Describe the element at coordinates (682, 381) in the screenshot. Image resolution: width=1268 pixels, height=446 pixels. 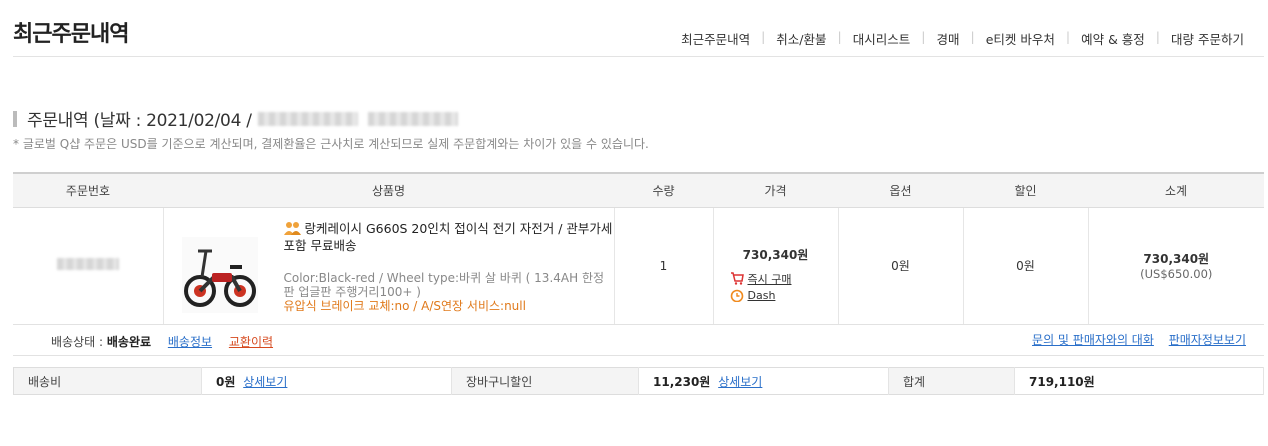
I see `cart-discount-value: 11,230원` at that location.